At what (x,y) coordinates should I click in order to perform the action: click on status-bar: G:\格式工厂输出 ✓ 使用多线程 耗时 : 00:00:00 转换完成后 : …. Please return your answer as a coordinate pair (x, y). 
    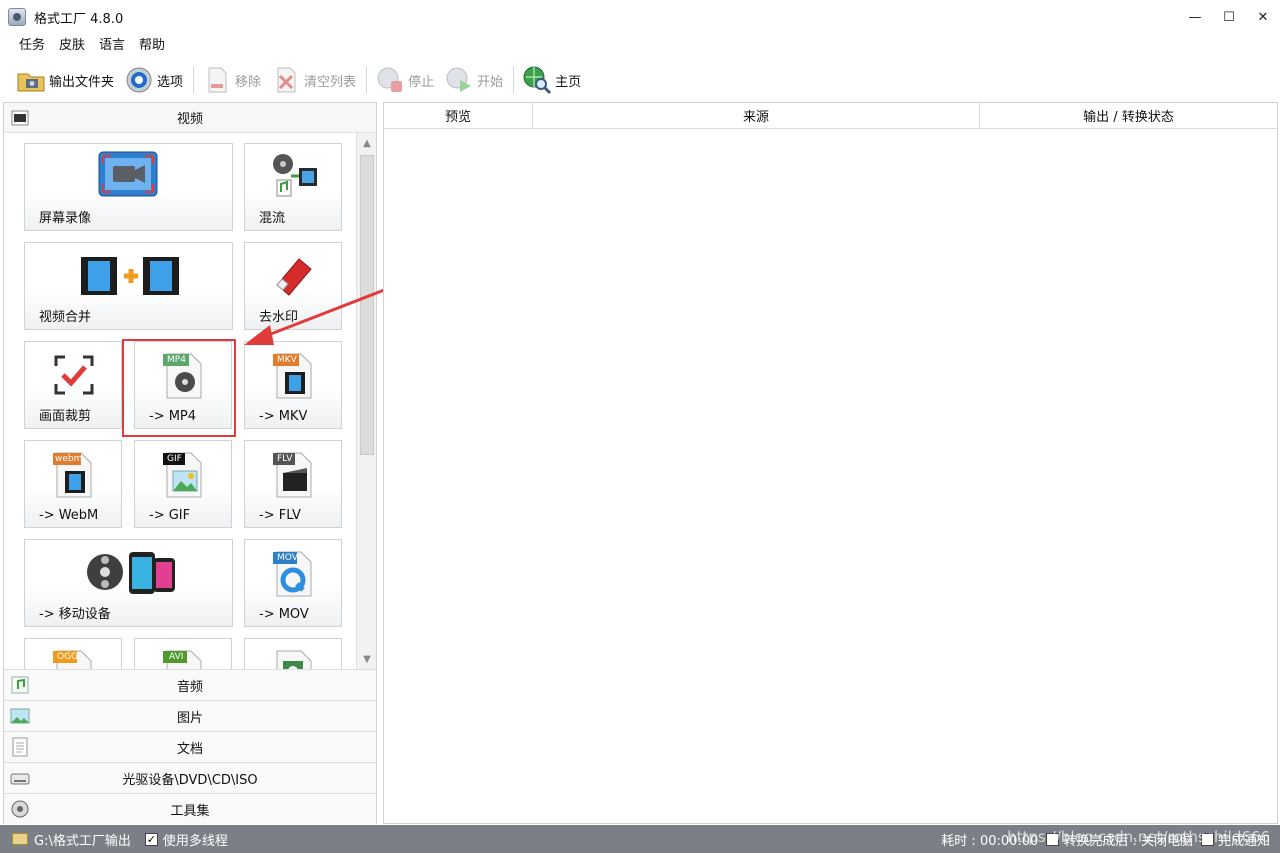
    Looking at the image, I should click on (640, 839).